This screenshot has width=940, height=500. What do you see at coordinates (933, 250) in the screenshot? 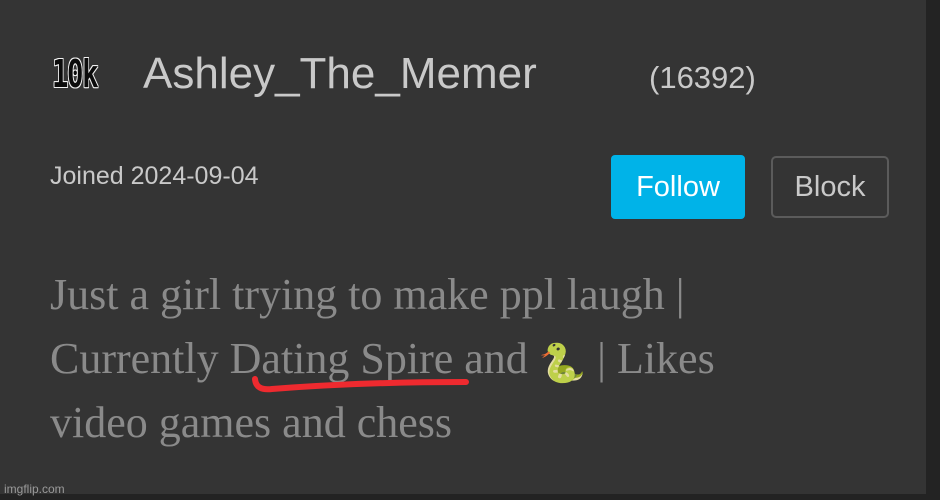
I see `right-edge-frame` at bounding box center [933, 250].